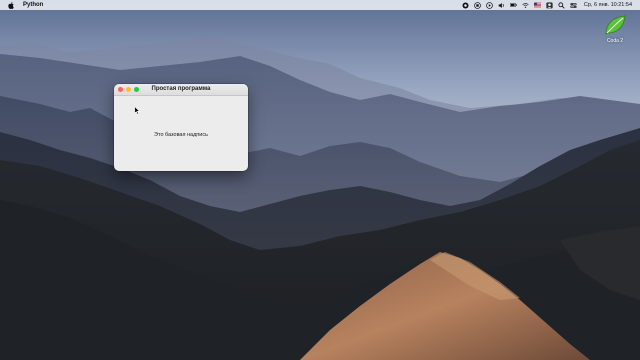  I want to click on active-app-menu: Python, so click(33, 5).